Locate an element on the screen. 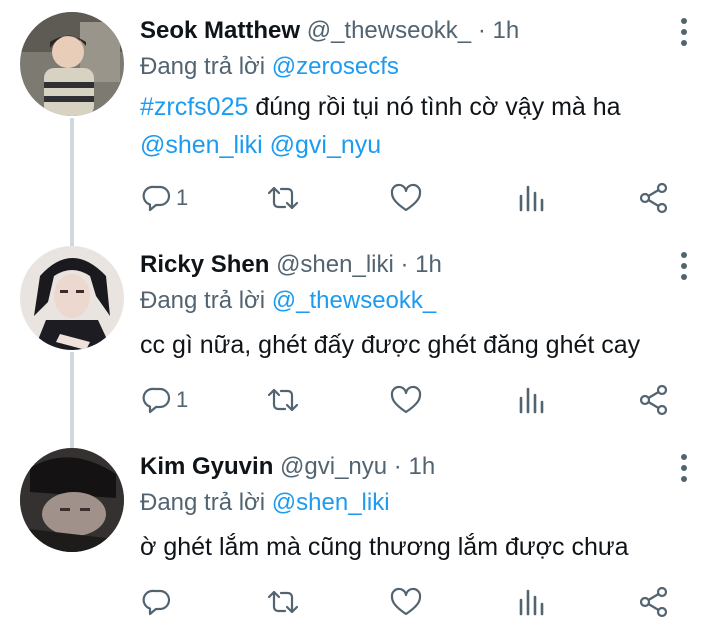 The image size is (720, 636). tweet-header: Seok Matthew @_thewseokk_ · 1h is located at coordinates (329, 31).